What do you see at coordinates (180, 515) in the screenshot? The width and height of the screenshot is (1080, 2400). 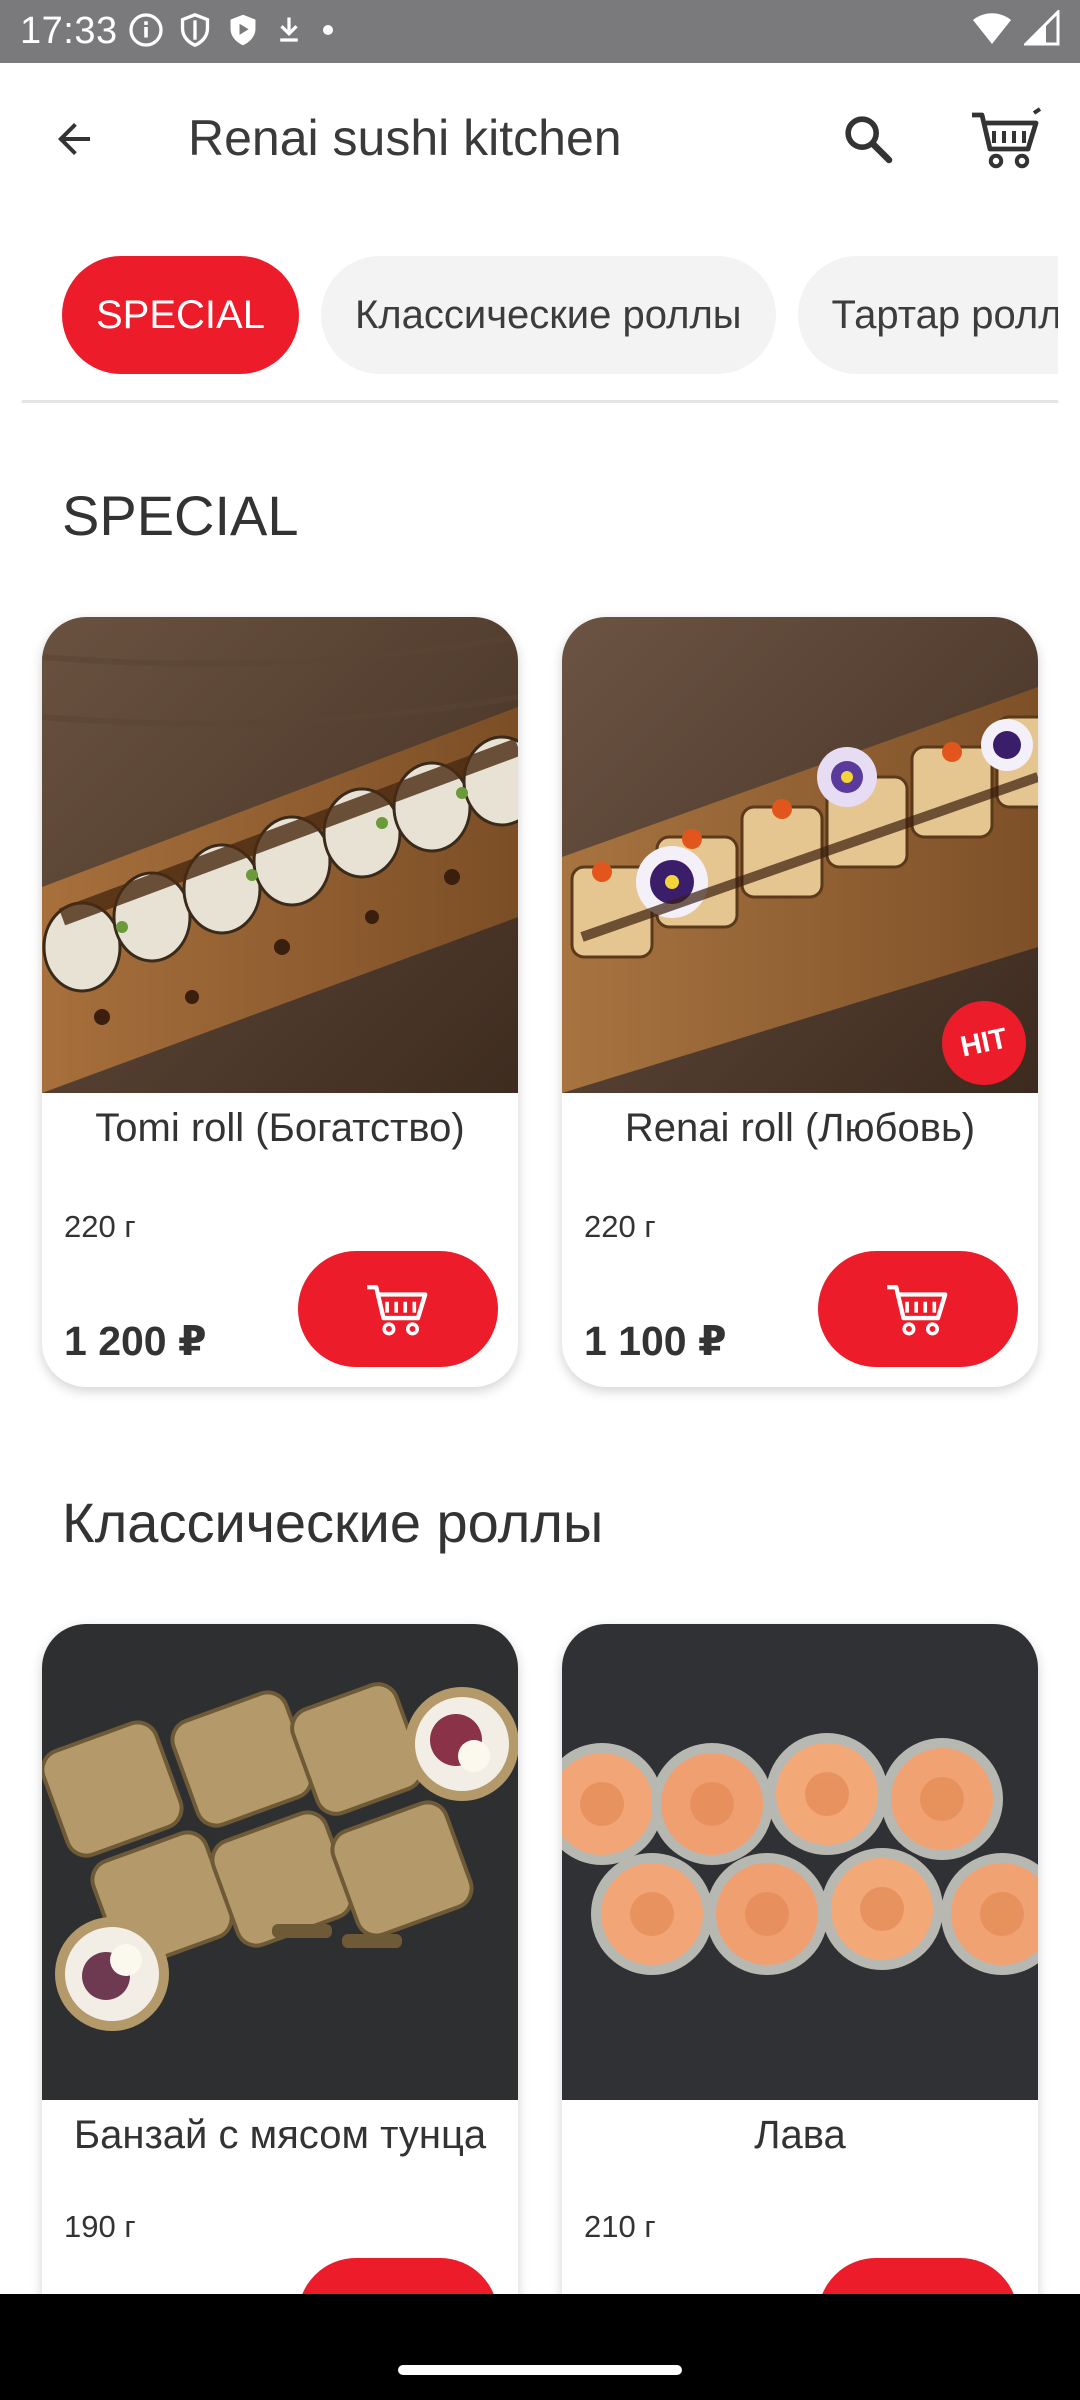 I see `section-title-special: SPECIAL` at bounding box center [180, 515].